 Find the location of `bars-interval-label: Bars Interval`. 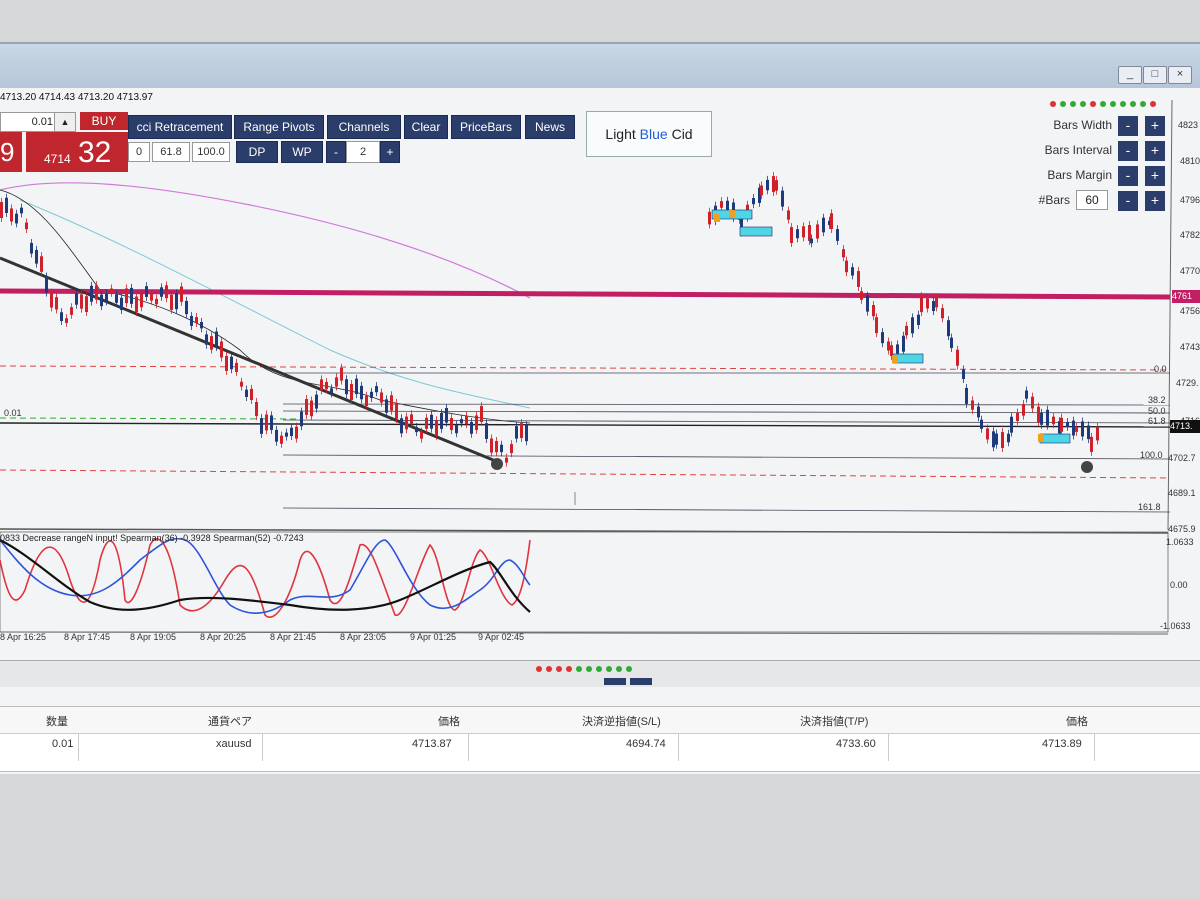

bars-interval-label: Bars Interval is located at coordinates (1078, 150).